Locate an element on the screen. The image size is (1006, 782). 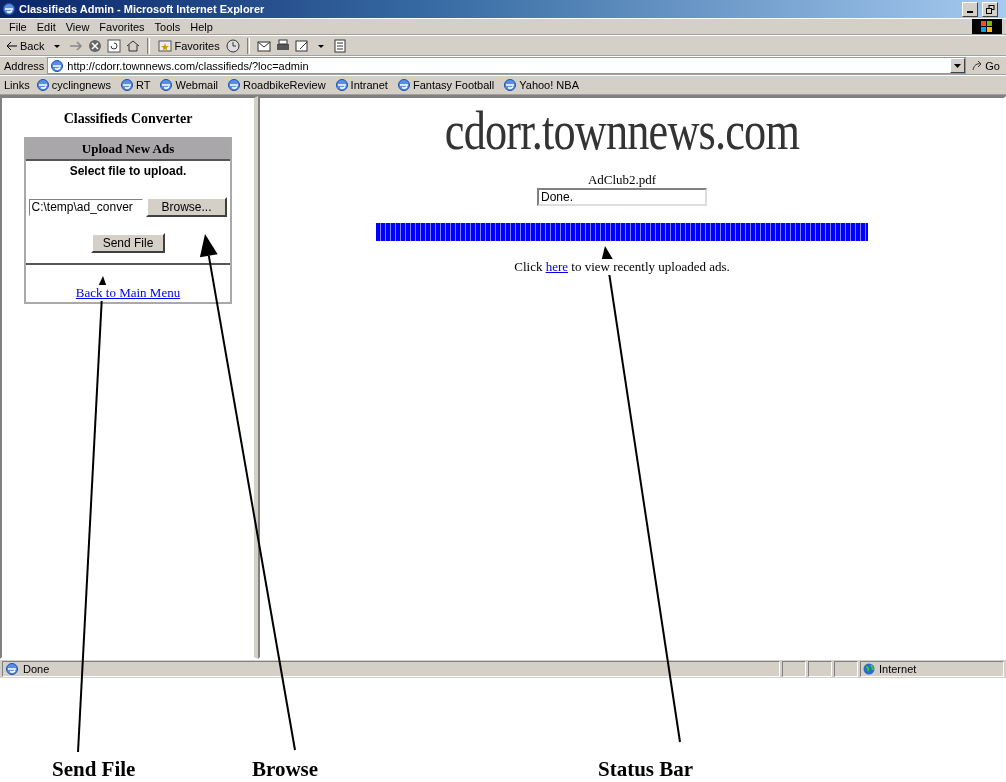
menu-item: Help is located at coordinates (201, 26).